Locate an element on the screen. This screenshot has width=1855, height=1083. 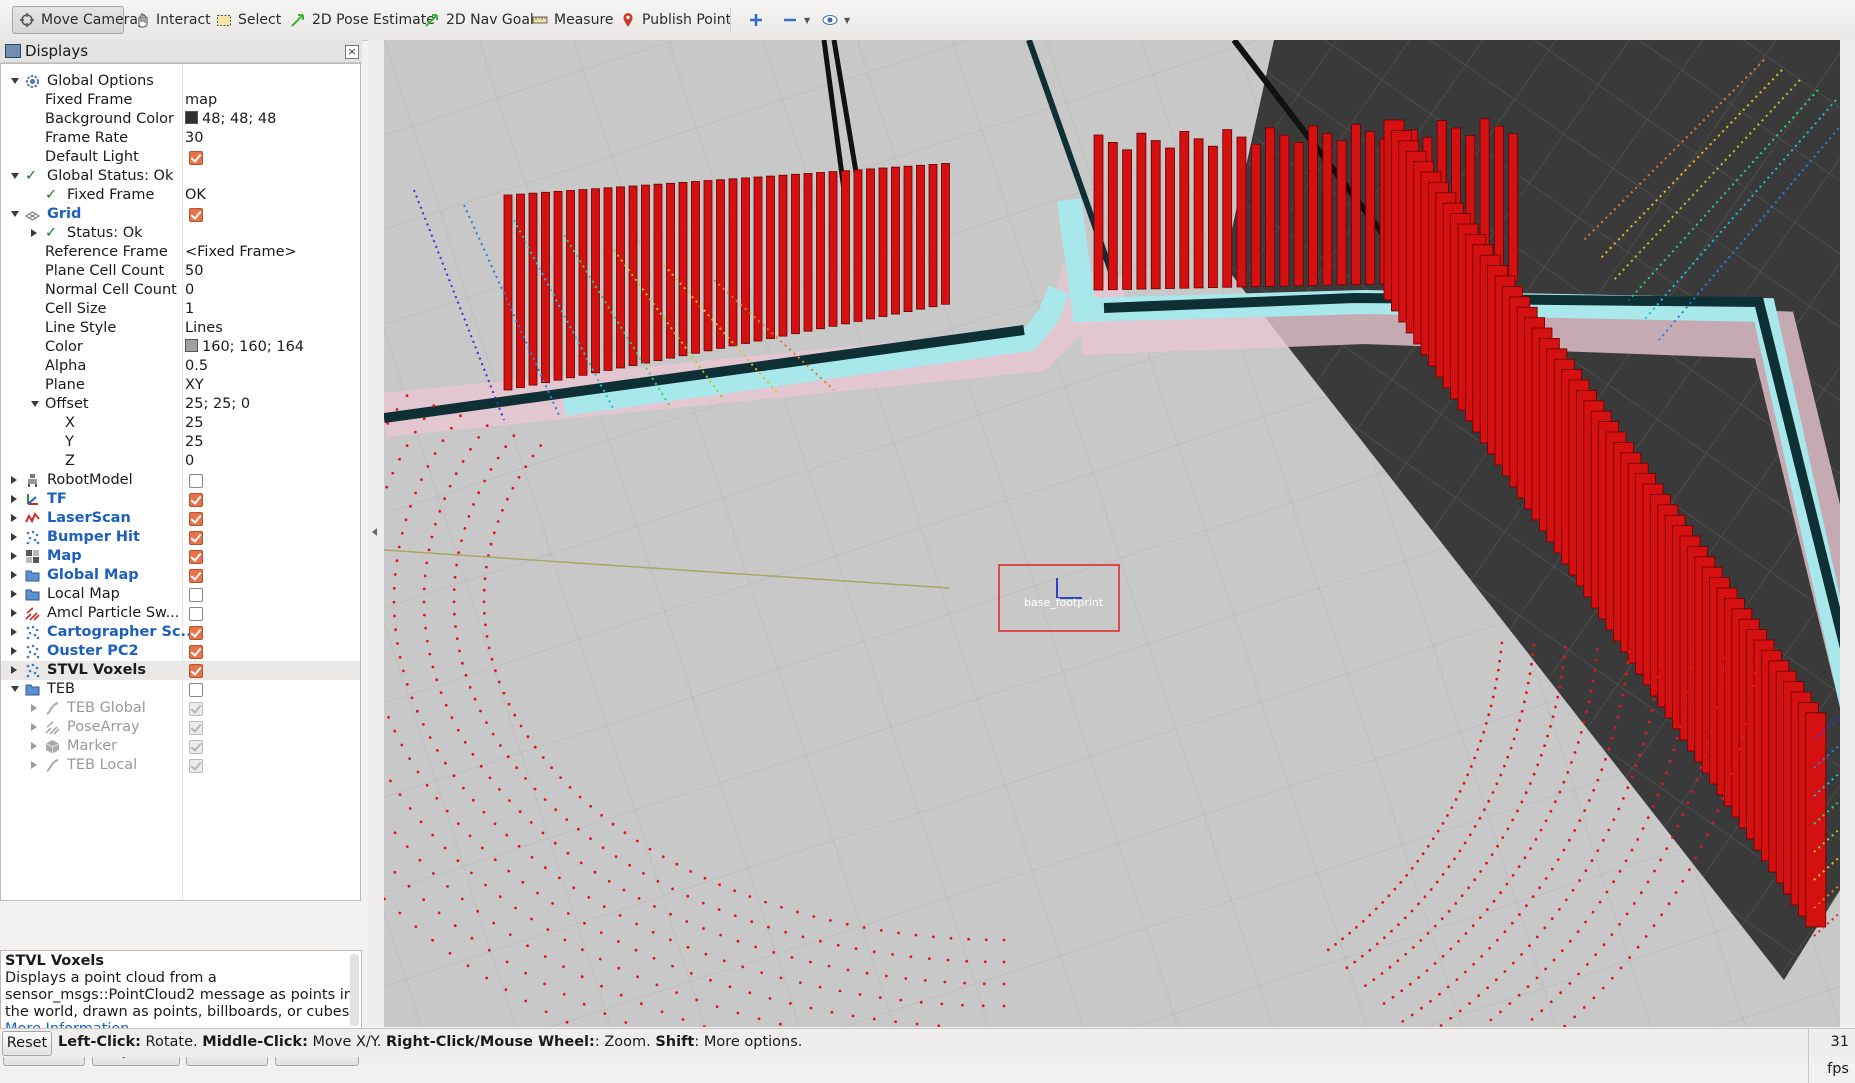
ouster-checkbox is located at coordinates (196, 652).